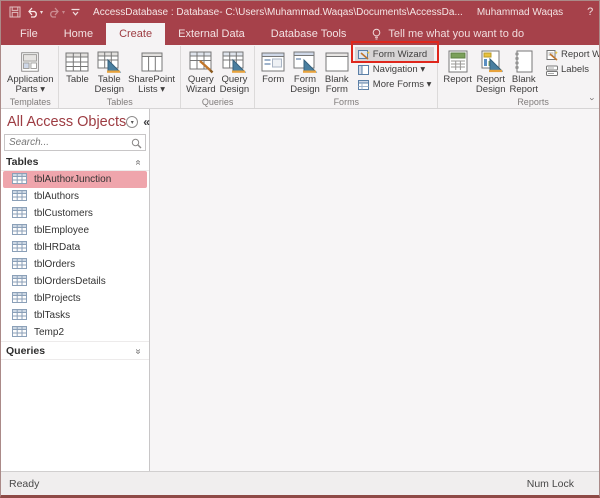  I want to click on blank-report-label-line2: Report, so click(524, 89).